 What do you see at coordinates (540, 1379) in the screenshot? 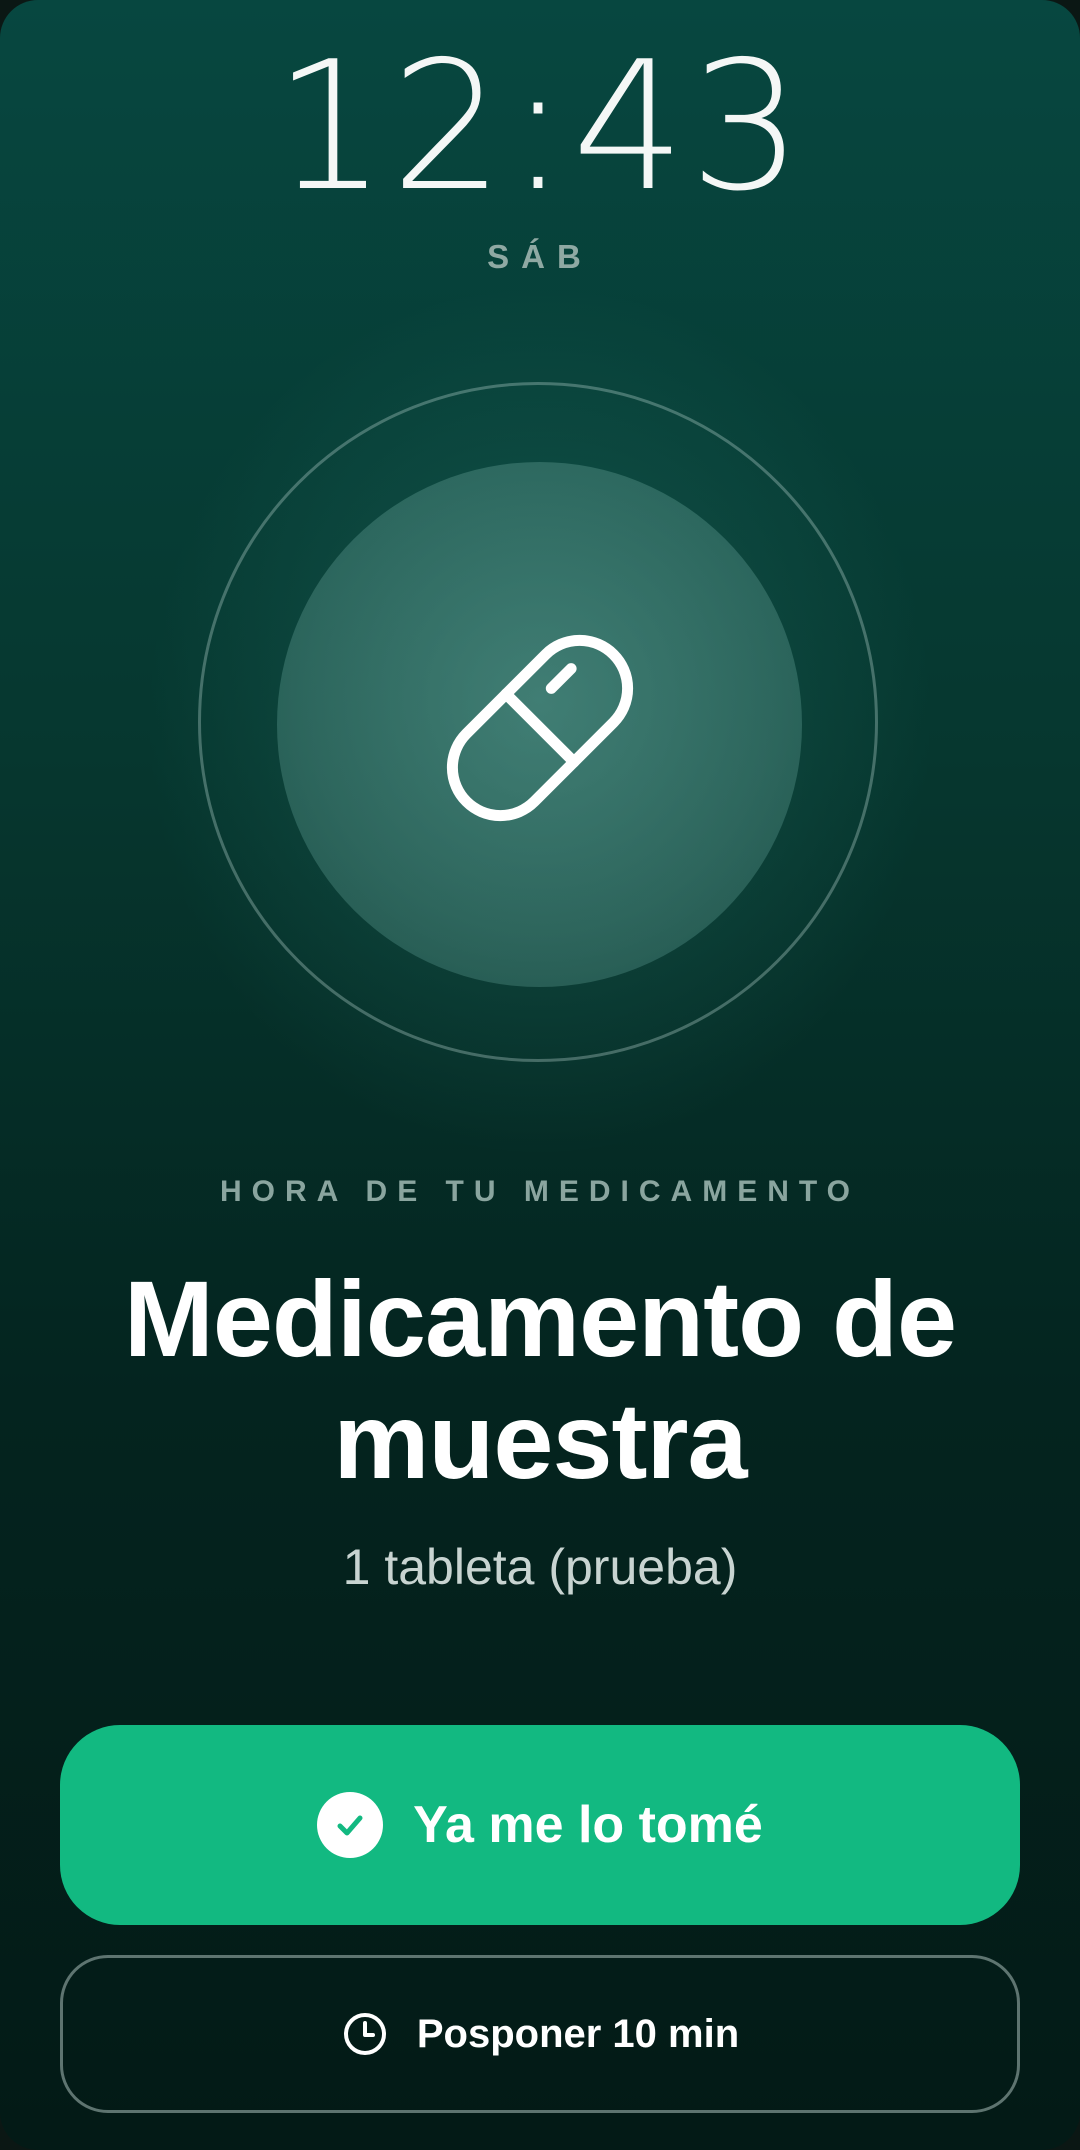
I see `medication-name: Medicamento de muestra` at bounding box center [540, 1379].